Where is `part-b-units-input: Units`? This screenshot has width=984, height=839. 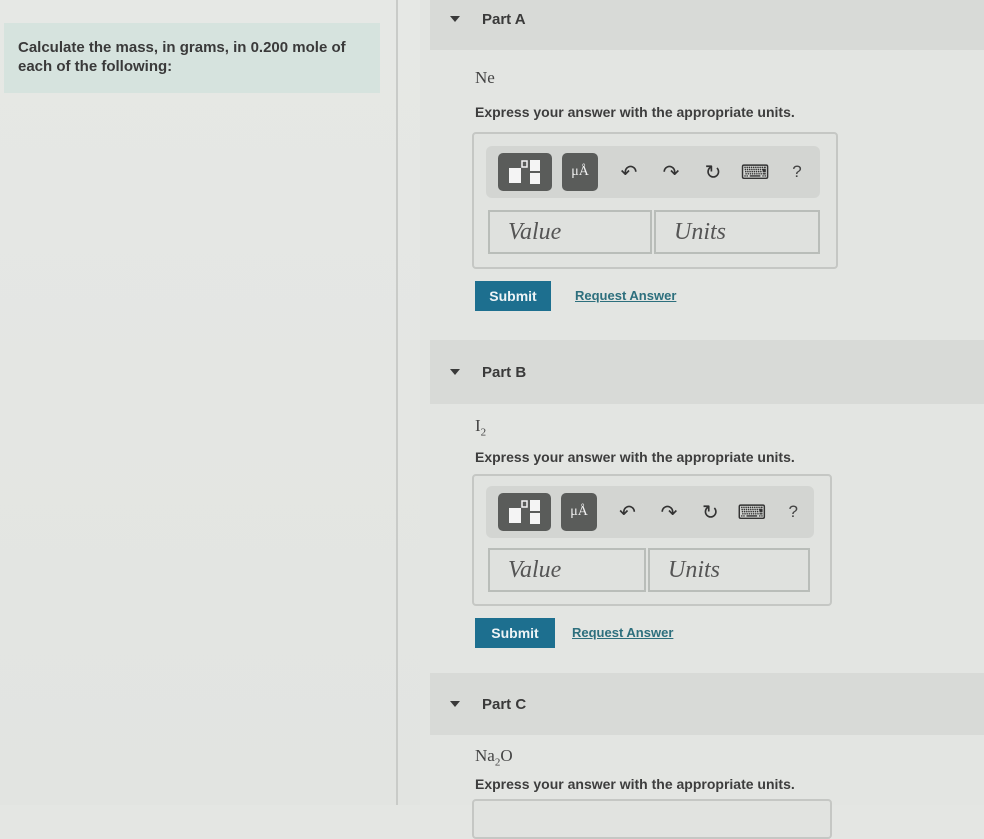
part-b-units-input: Units is located at coordinates (729, 570).